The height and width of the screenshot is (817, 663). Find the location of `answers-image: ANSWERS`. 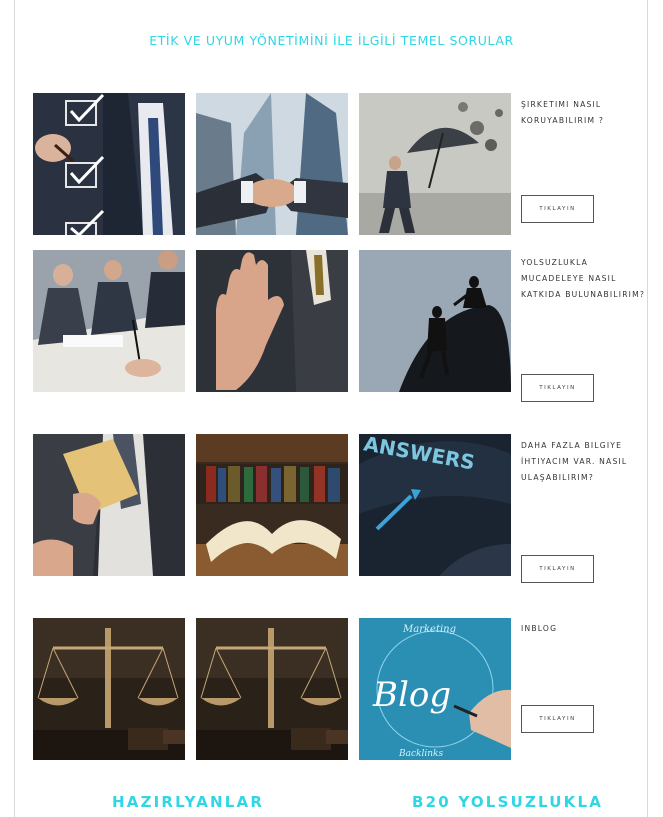

answers-image: ANSWERS is located at coordinates (435, 505).